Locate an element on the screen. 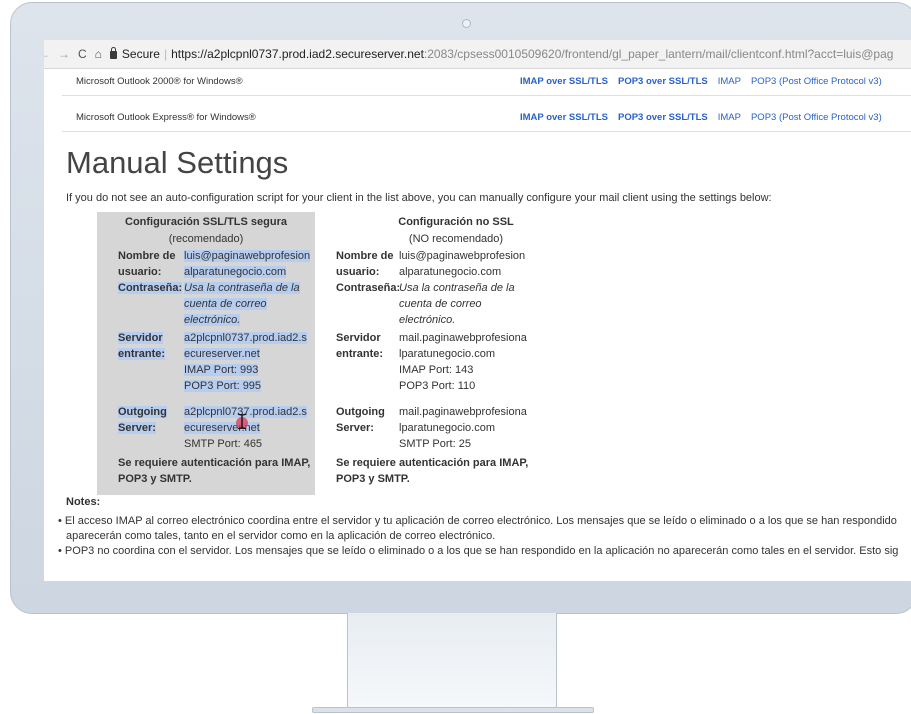  value-line: ecureserver.net is located at coordinates (222, 354).